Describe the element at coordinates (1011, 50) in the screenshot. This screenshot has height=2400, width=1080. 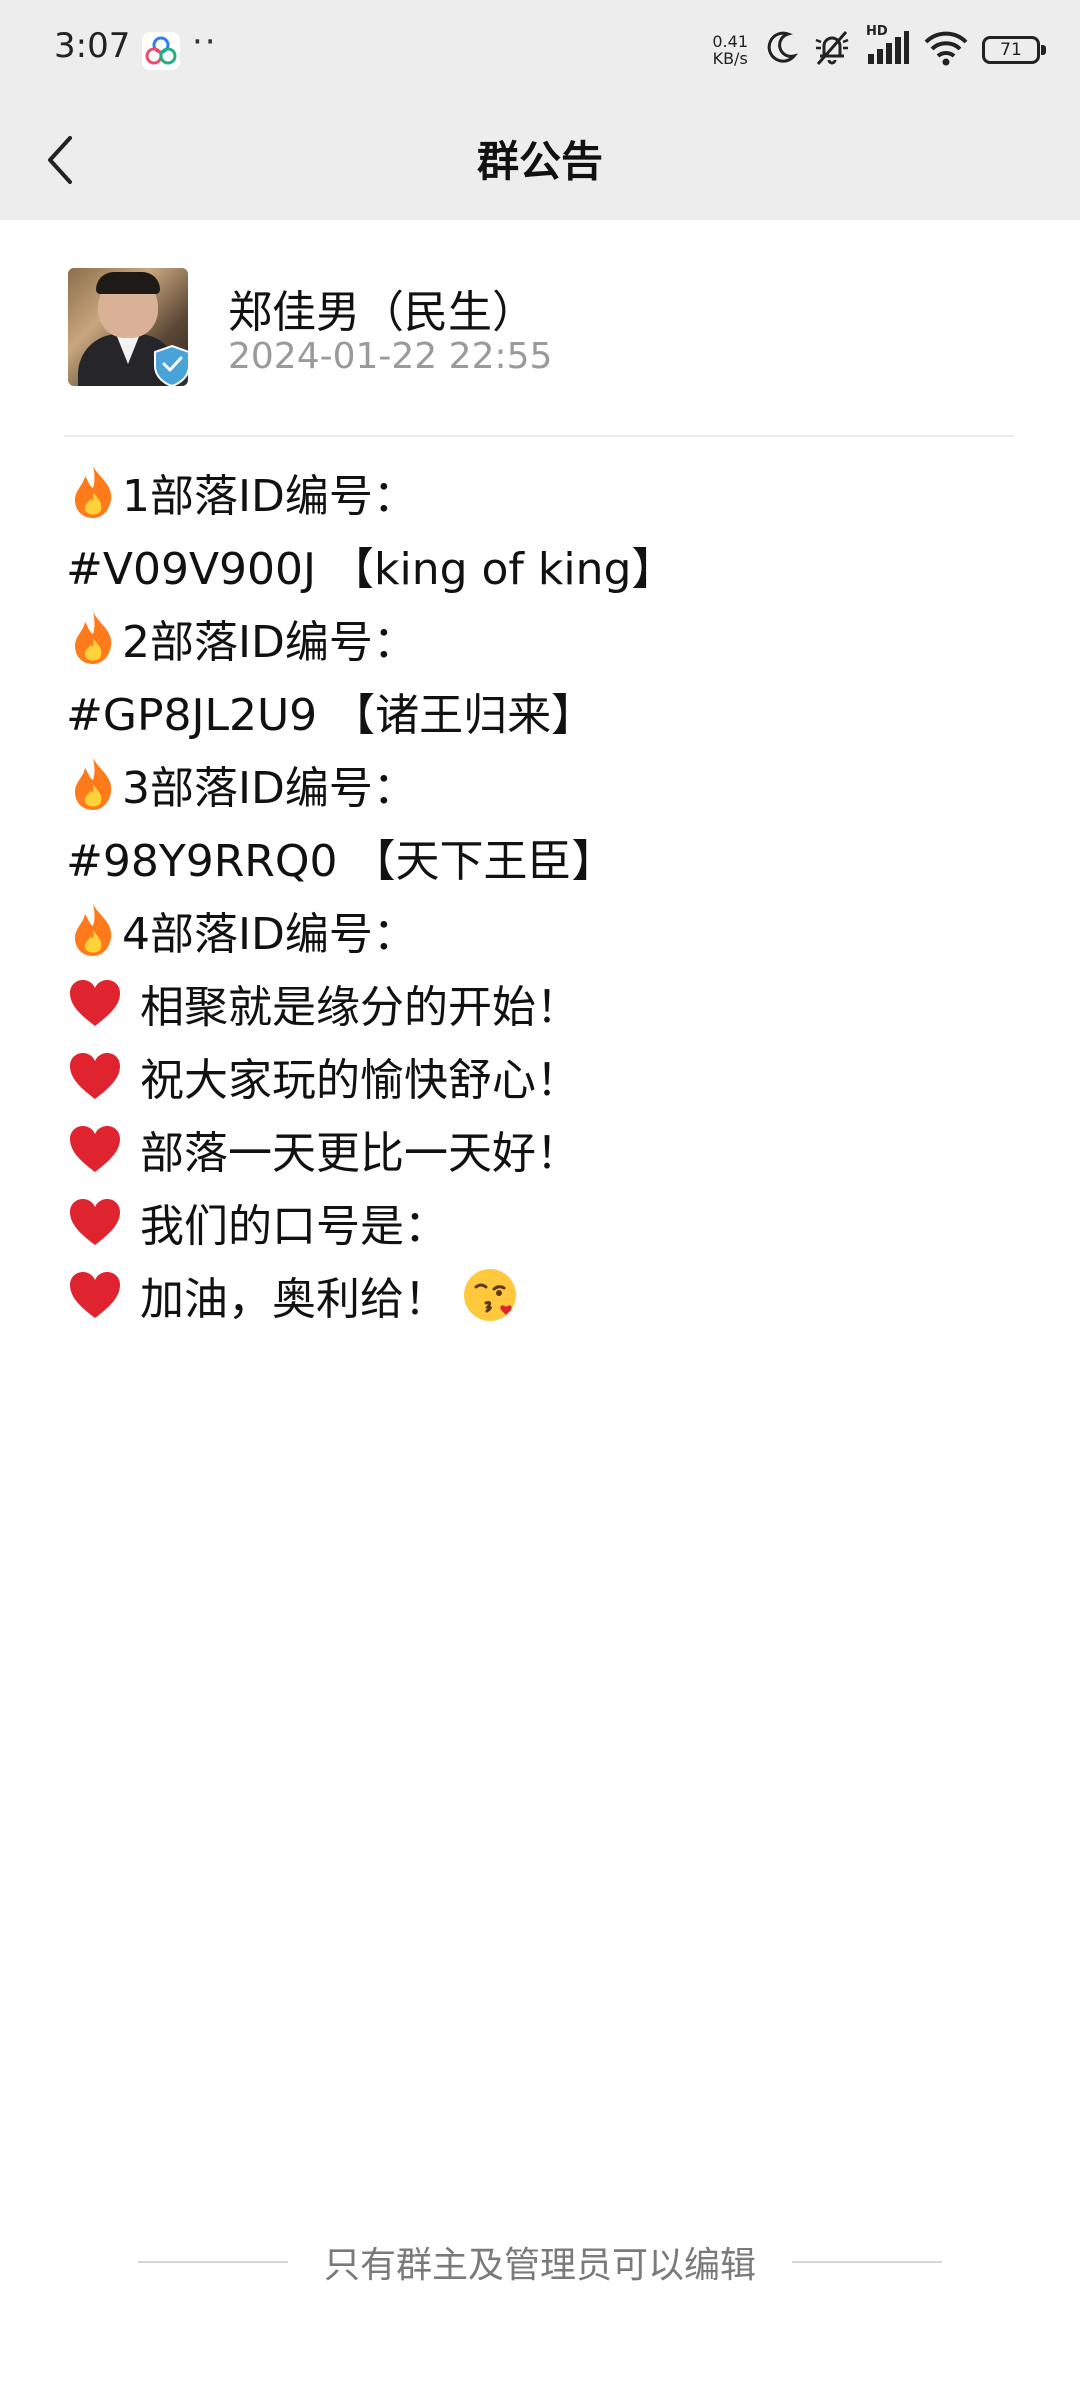
I see `battery-level: 71` at that location.